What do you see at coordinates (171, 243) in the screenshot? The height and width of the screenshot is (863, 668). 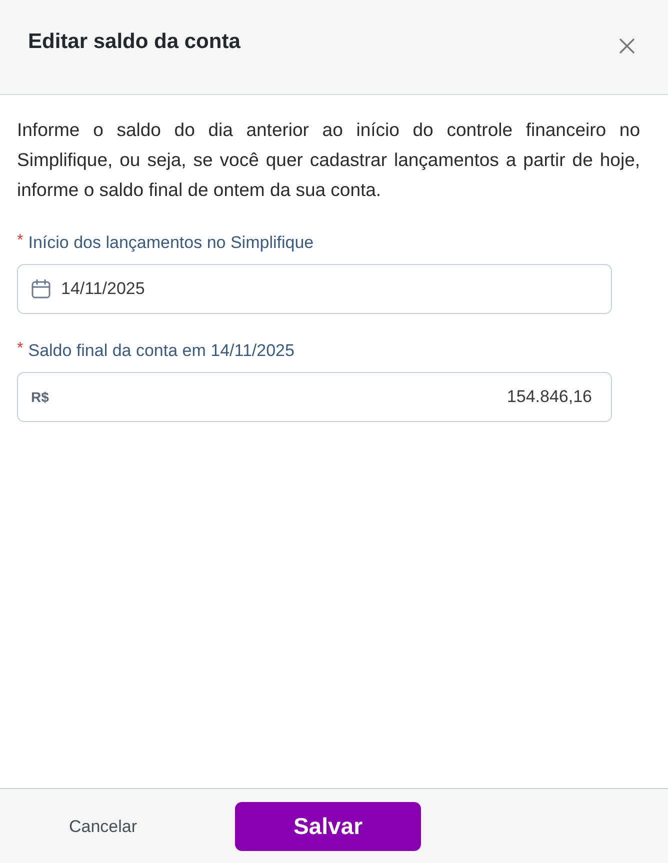 I see `field-label: Início dos lançamentos no Simplifique` at bounding box center [171, 243].